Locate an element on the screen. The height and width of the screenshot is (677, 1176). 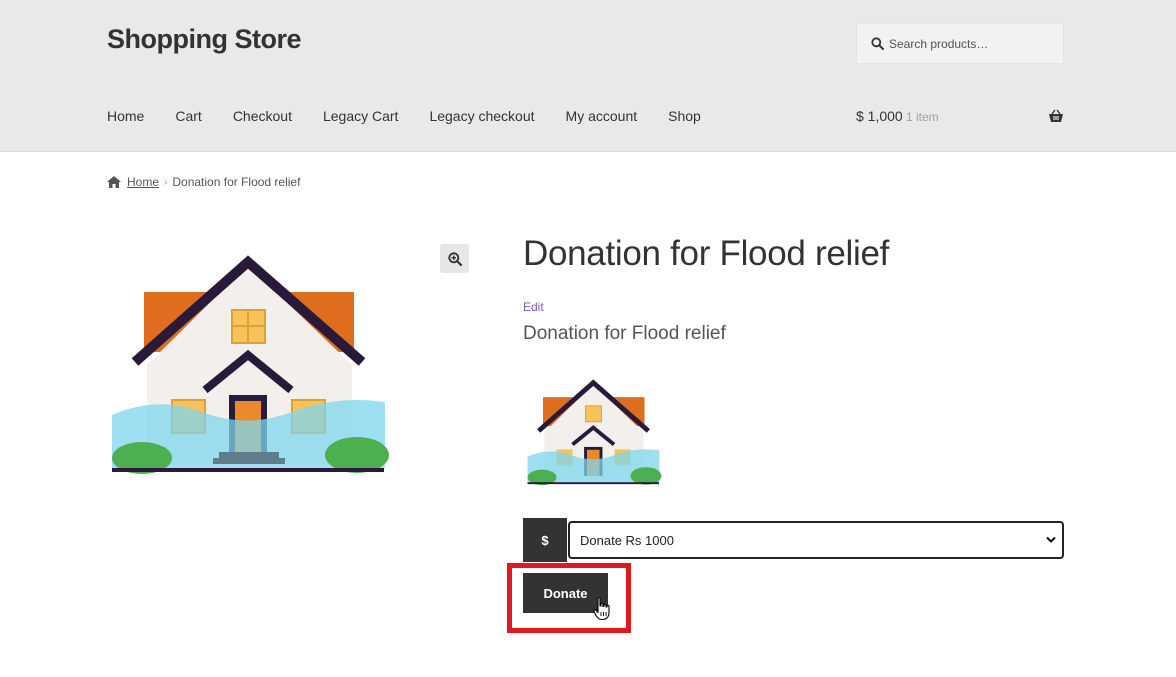
breadcrumb-current: Donation for Flood relief is located at coordinates (236, 182).